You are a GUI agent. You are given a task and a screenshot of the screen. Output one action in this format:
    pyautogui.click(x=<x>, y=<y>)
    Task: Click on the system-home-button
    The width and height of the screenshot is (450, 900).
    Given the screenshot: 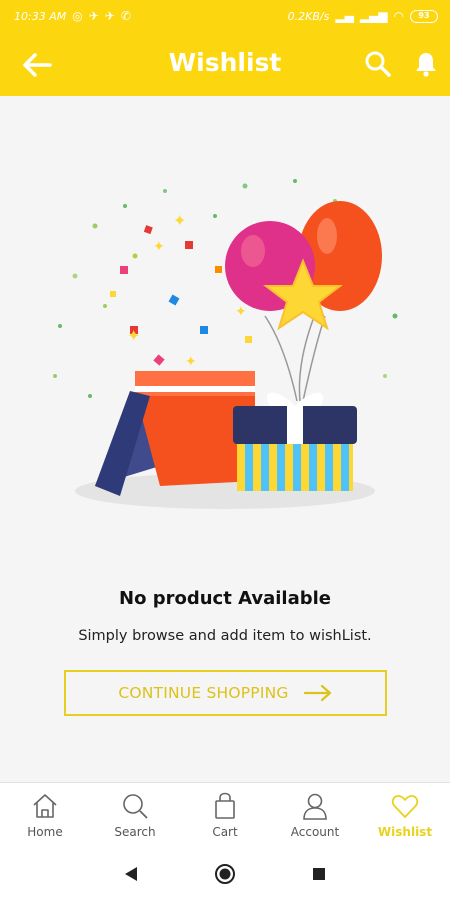 What is the action you would take?
    pyautogui.click(x=225, y=874)
    